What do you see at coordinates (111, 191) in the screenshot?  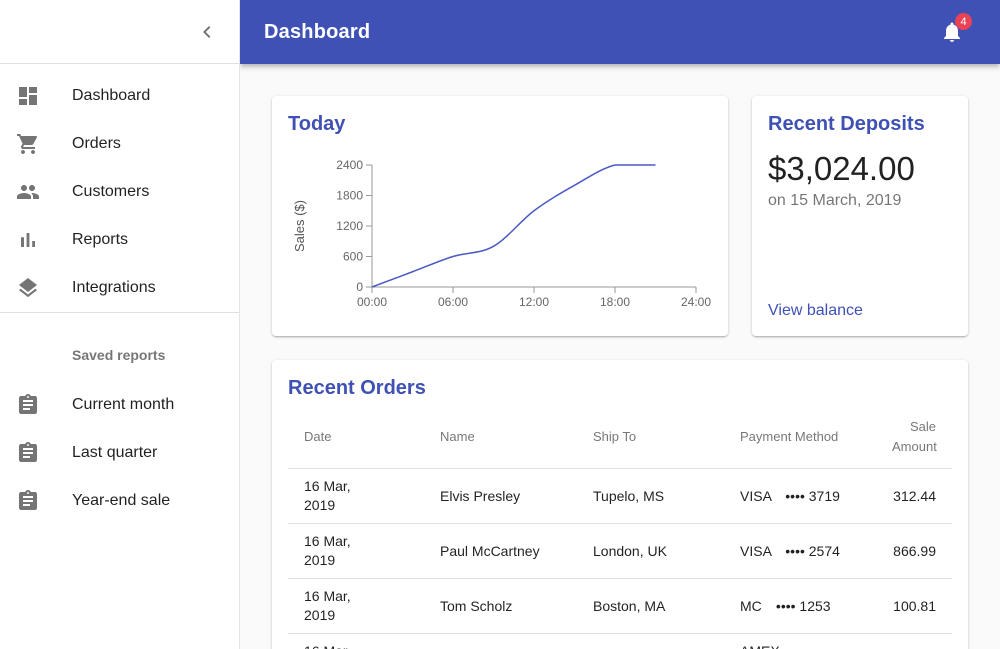 I see `sidebar-item-label: Customers` at bounding box center [111, 191].